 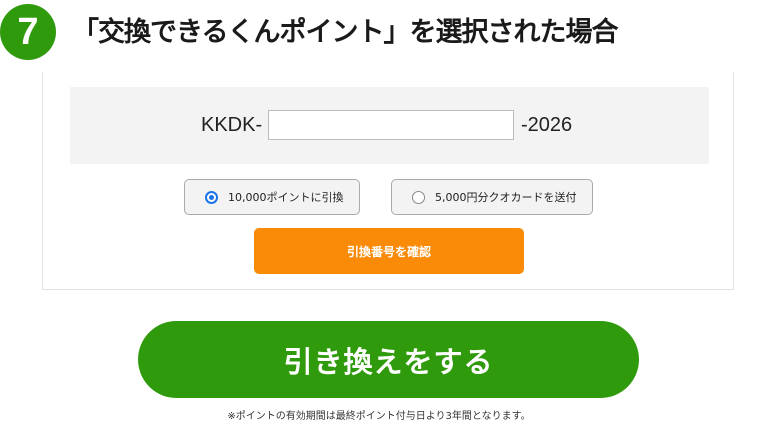 I want to click on points-validity-note: ※ポイントの有効期間は最終ポイント付与日より3年間となります。, so click(x=379, y=416).